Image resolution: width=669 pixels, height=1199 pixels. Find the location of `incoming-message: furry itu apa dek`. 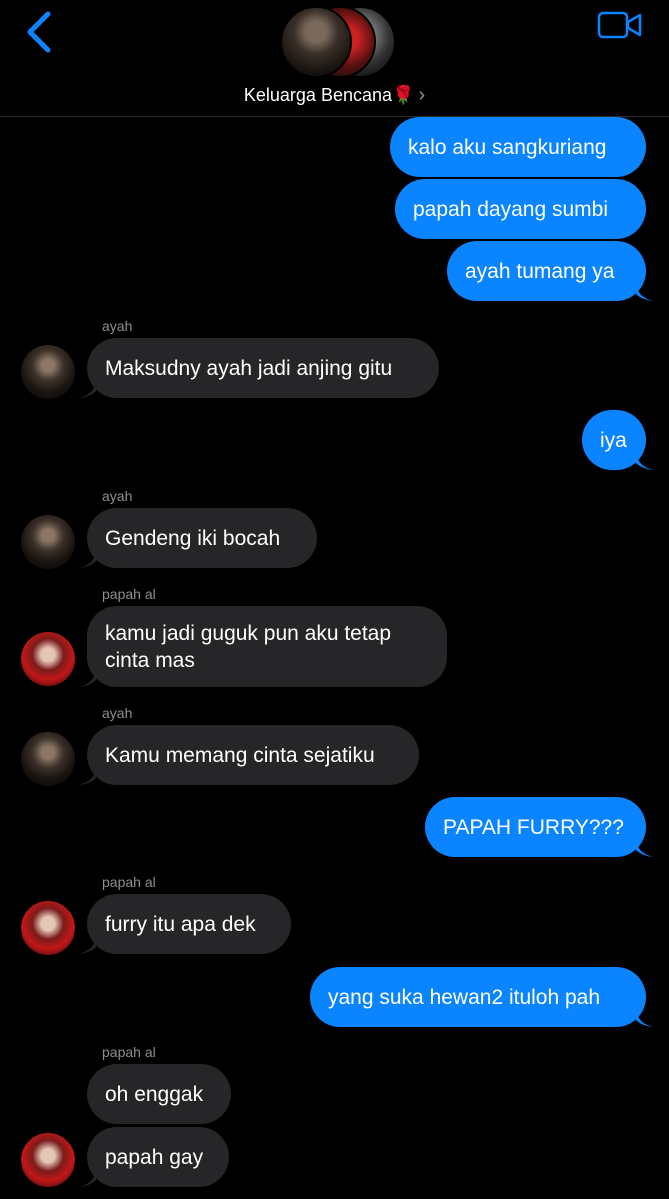

incoming-message: furry itu apa dek is located at coordinates (189, 924).